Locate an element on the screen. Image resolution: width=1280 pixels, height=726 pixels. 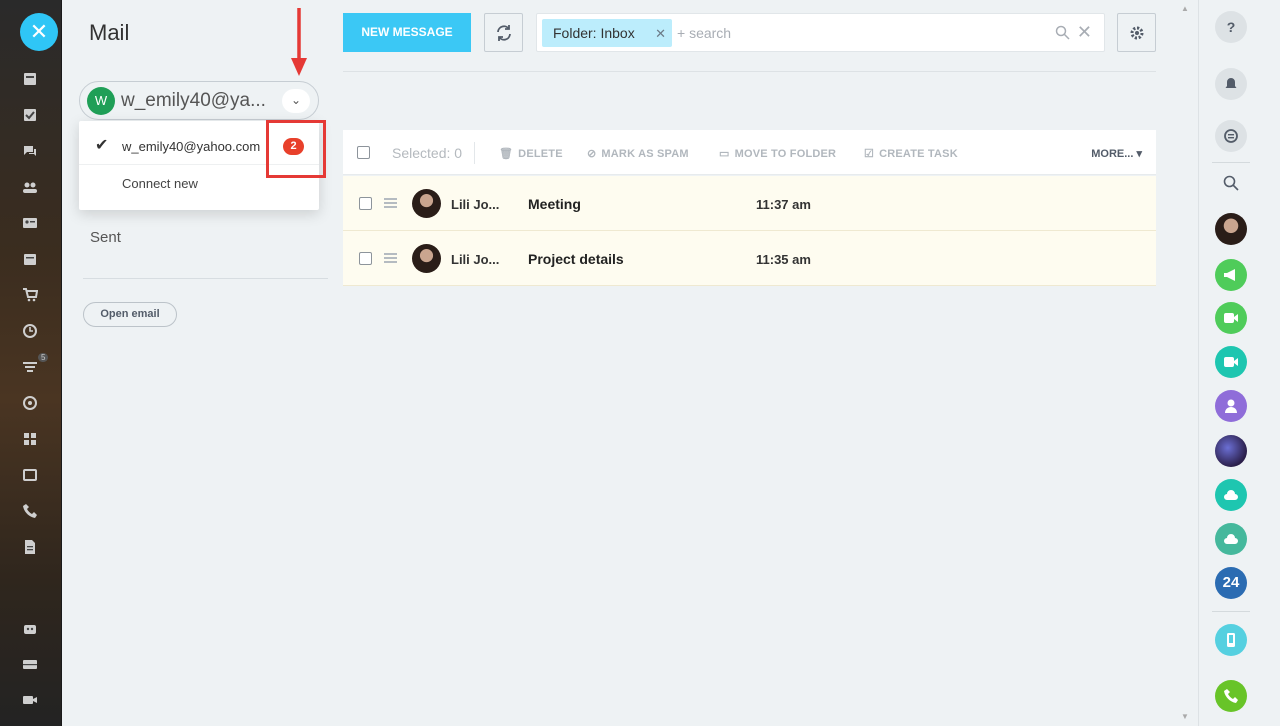
feed-icon is located at coordinates (30, 79).